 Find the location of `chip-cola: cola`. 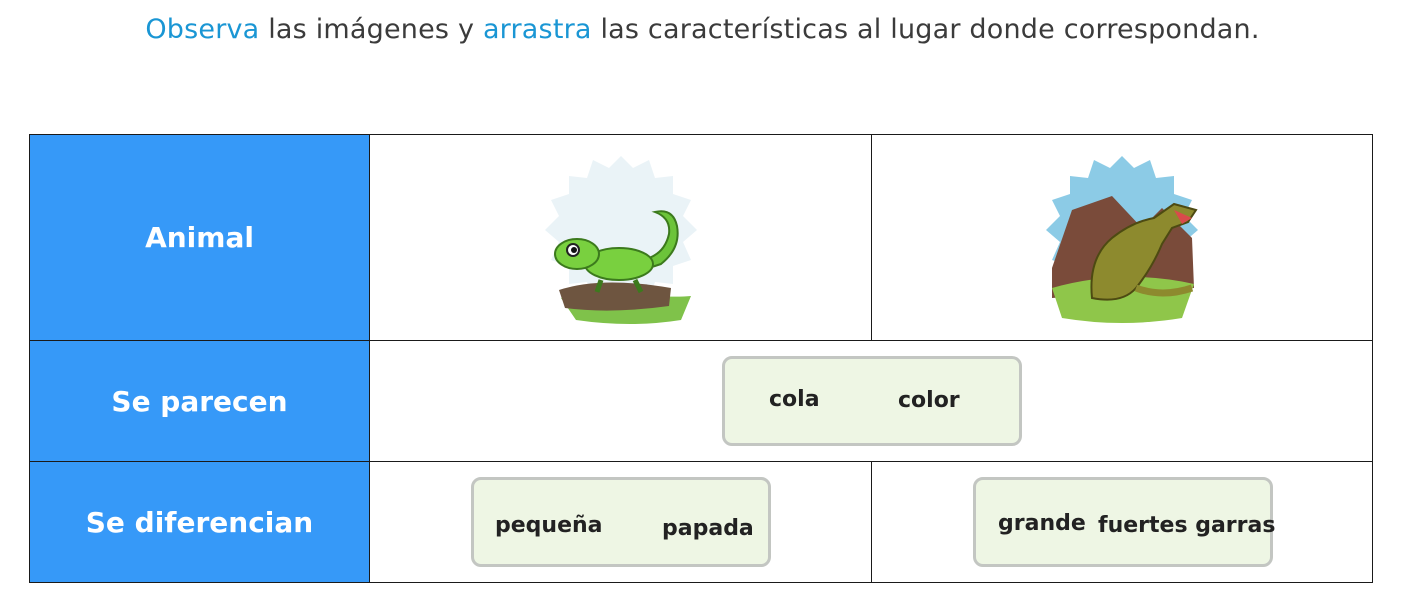

chip-cola: cola is located at coordinates (794, 399).